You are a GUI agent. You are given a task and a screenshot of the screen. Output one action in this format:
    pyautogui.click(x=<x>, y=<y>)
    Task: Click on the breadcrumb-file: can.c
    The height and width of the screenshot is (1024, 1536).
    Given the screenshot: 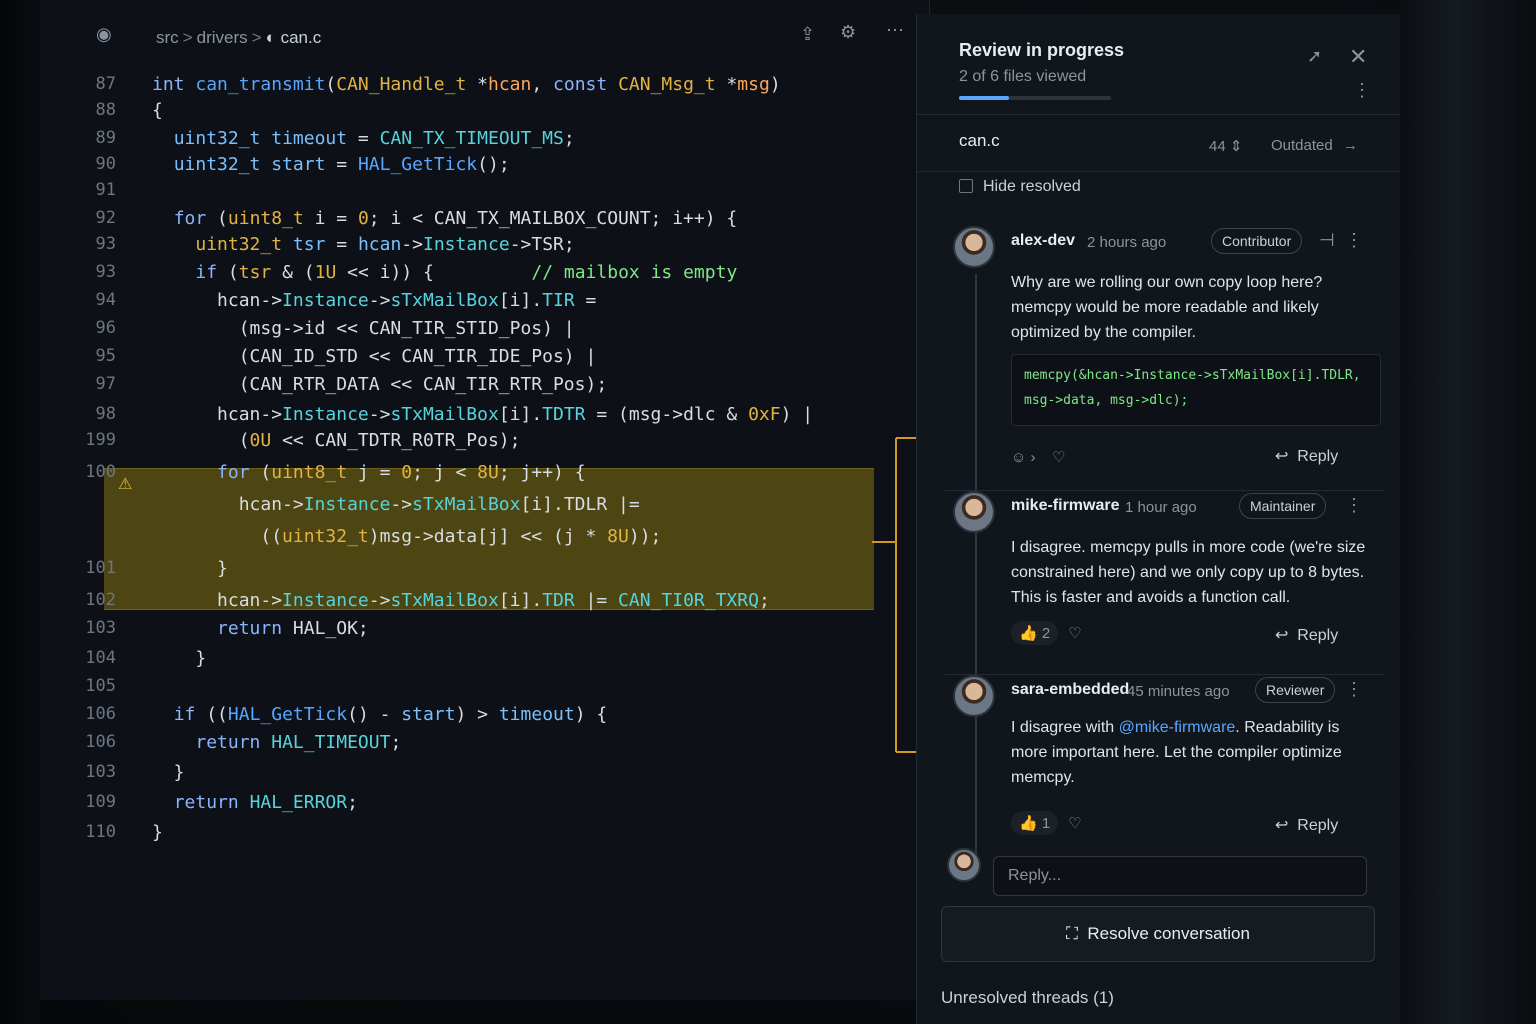 What is the action you would take?
    pyautogui.click(x=301, y=37)
    